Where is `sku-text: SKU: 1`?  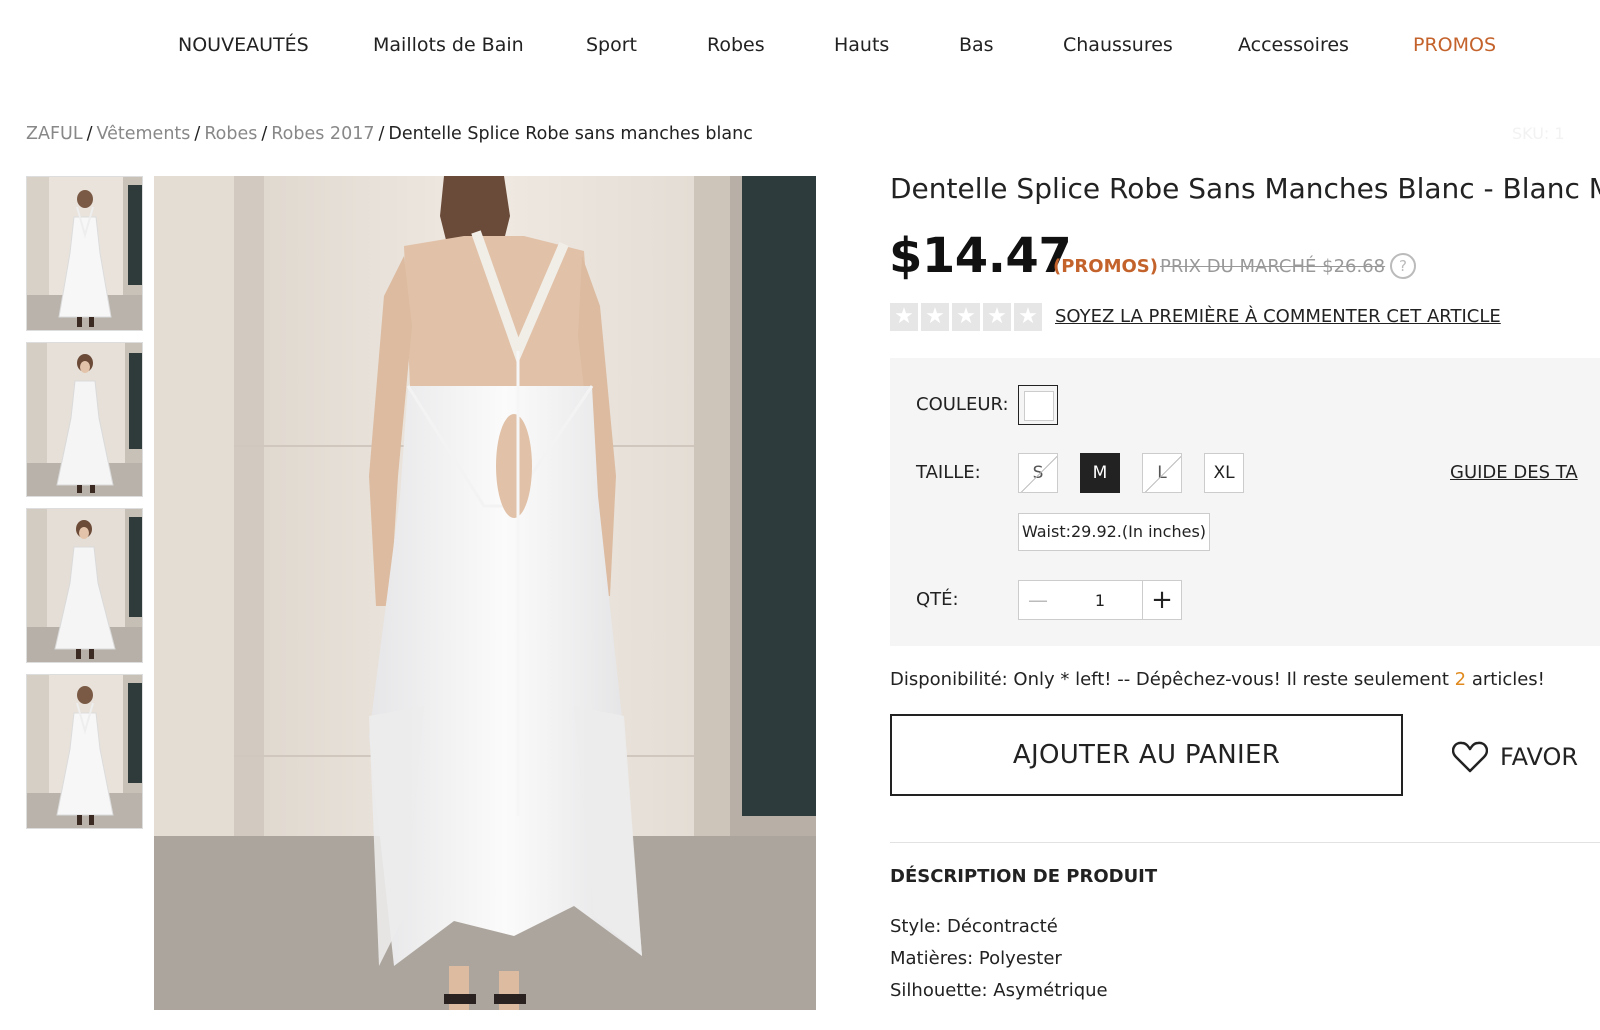 sku-text: SKU: 1 is located at coordinates (1538, 133).